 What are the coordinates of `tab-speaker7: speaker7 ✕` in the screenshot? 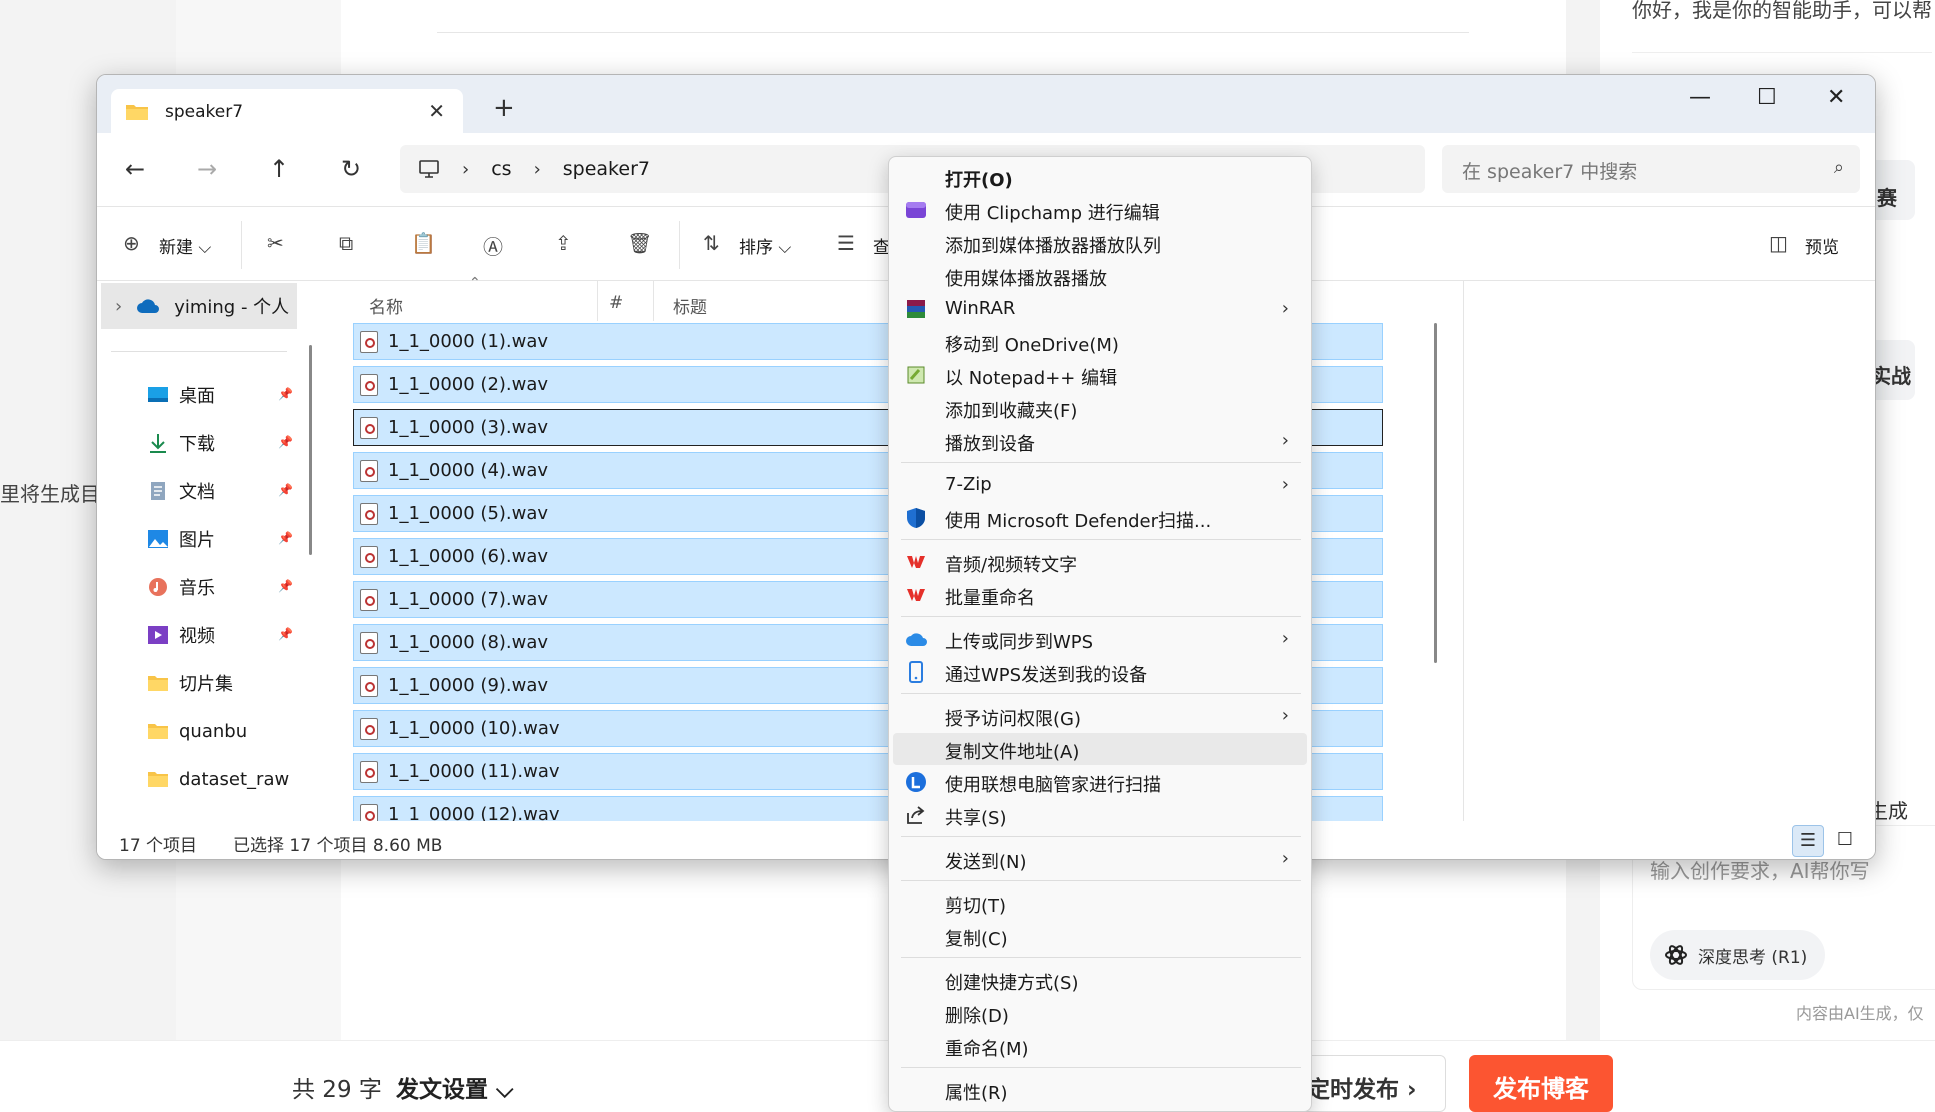 It's located at (287, 111).